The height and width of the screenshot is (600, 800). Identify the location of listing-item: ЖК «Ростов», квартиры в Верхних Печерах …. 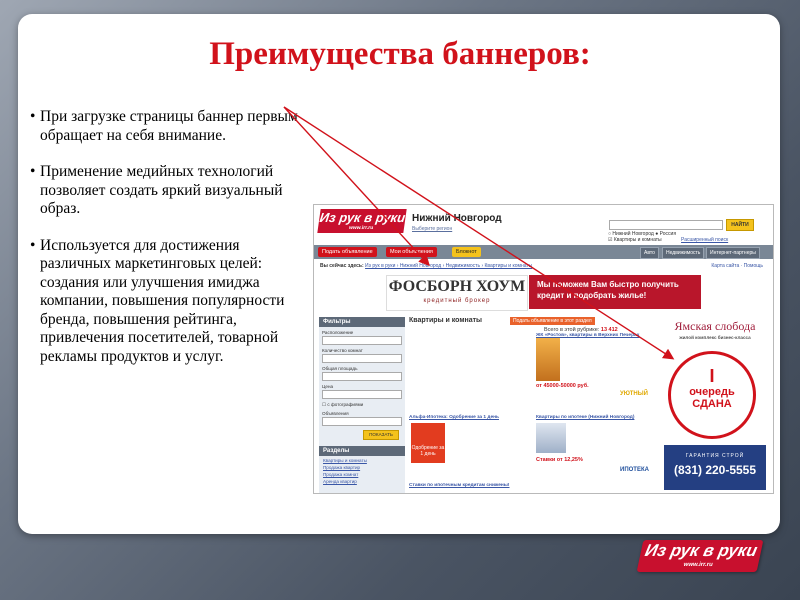
(596, 361).